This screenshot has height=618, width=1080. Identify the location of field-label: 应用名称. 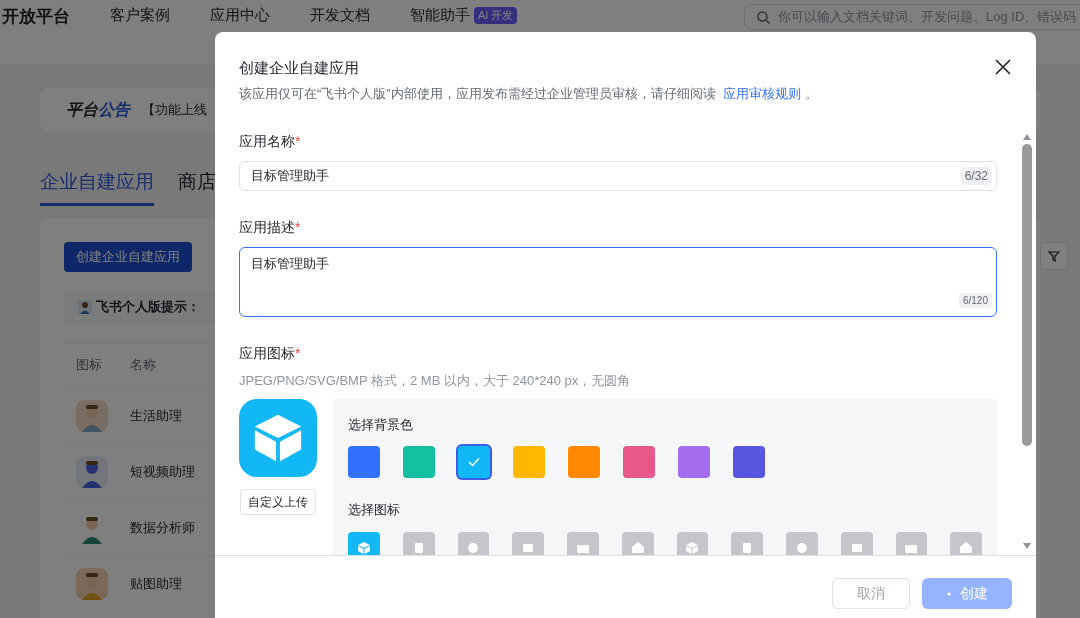
(267, 141).